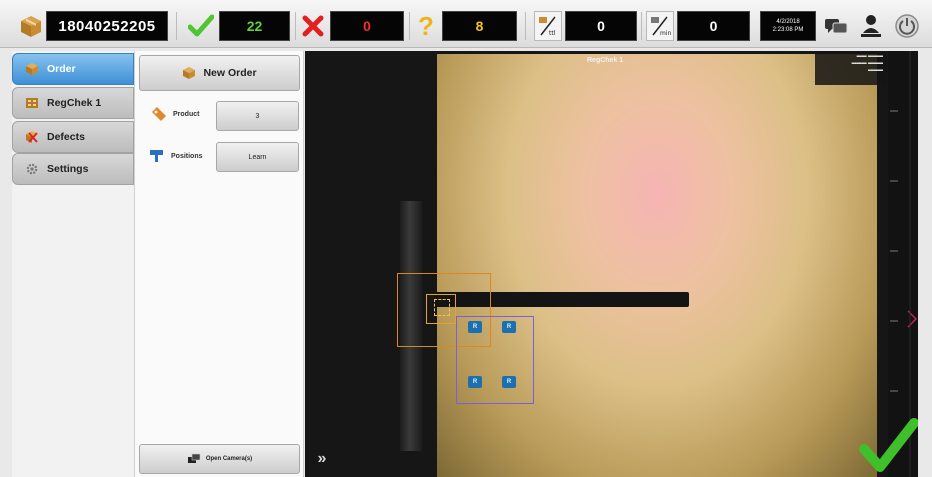 The height and width of the screenshot is (477, 932). I want to click on x-icon, so click(313, 26).